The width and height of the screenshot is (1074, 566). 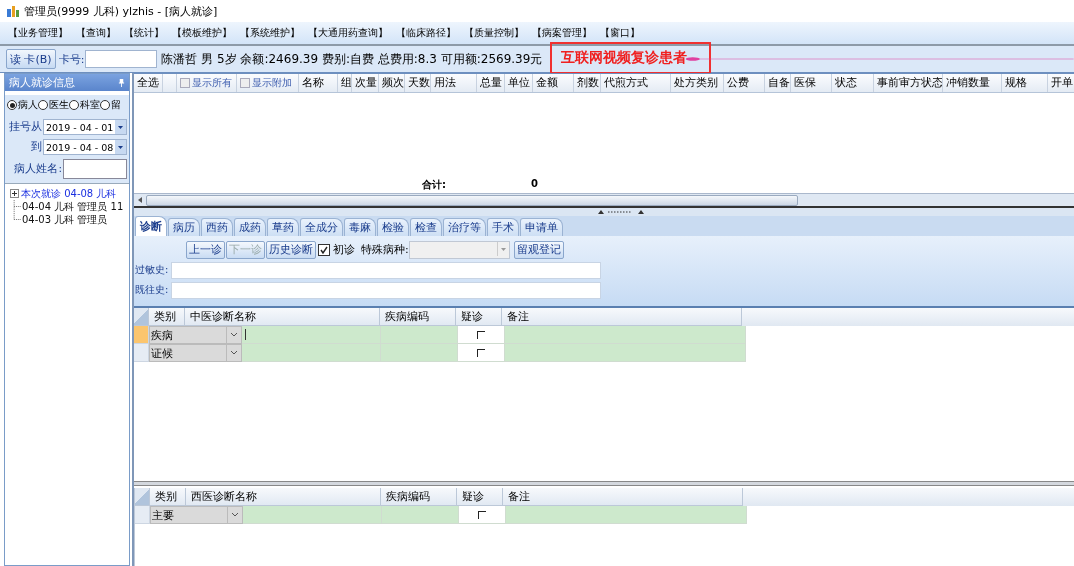 I want to click on date-field: 2019 - 04 - 01, so click(x=85, y=127).